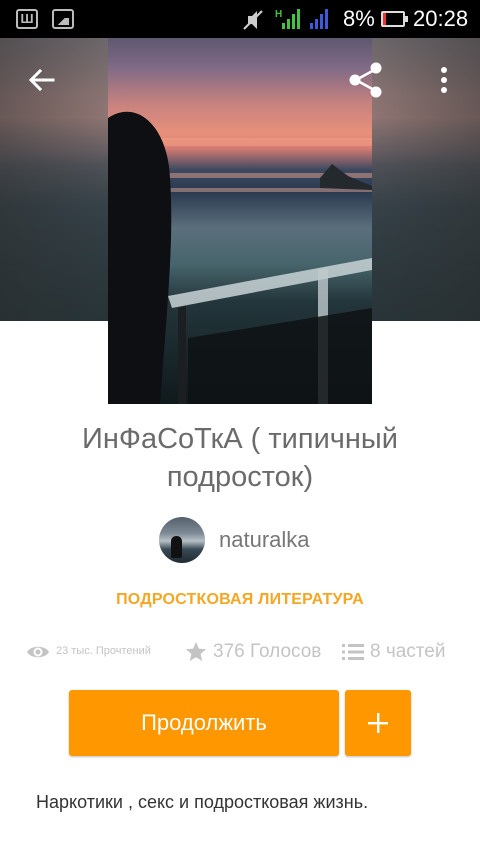 The image size is (480, 854). What do you see at coordinates (38, 652) in the screenshot?
I see `eye-icon` at bounding box center [38, 652].